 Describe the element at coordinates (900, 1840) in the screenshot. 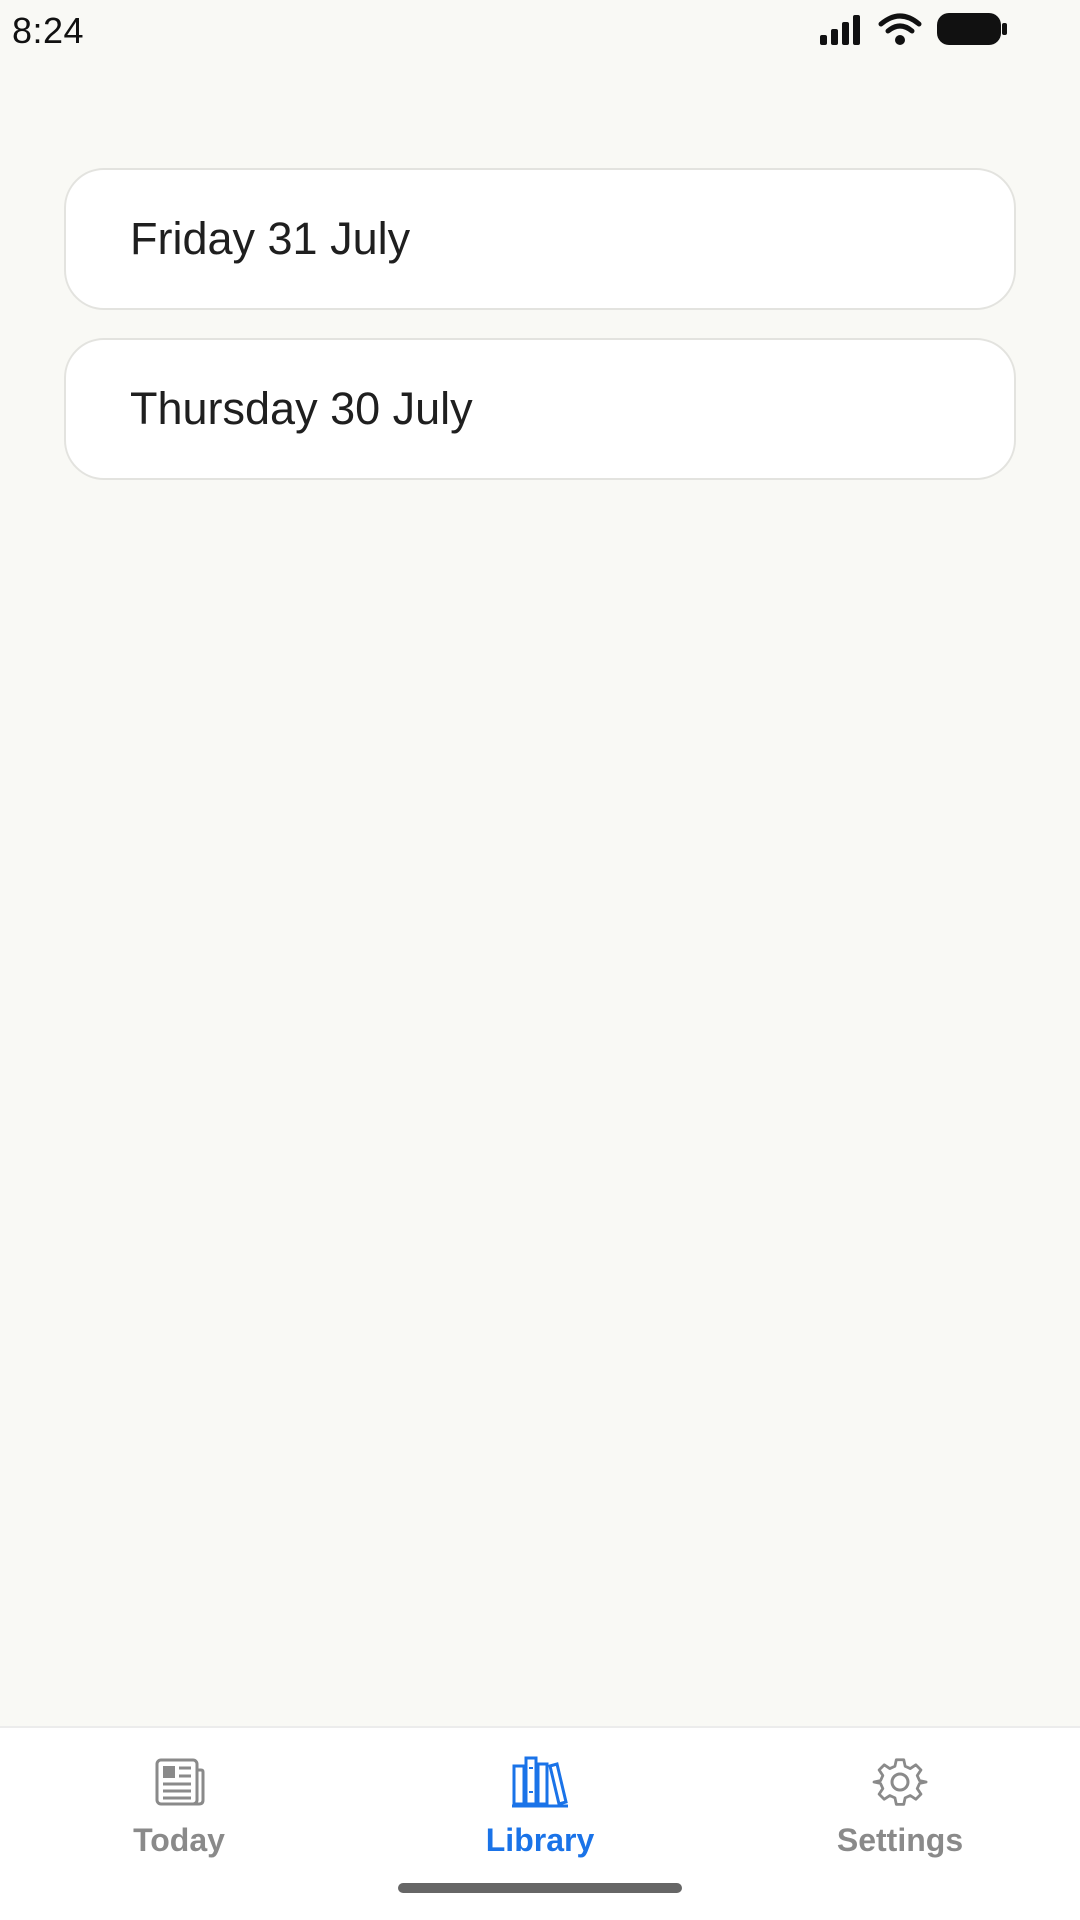

I see `tab-settings-label: Settings` at that location.